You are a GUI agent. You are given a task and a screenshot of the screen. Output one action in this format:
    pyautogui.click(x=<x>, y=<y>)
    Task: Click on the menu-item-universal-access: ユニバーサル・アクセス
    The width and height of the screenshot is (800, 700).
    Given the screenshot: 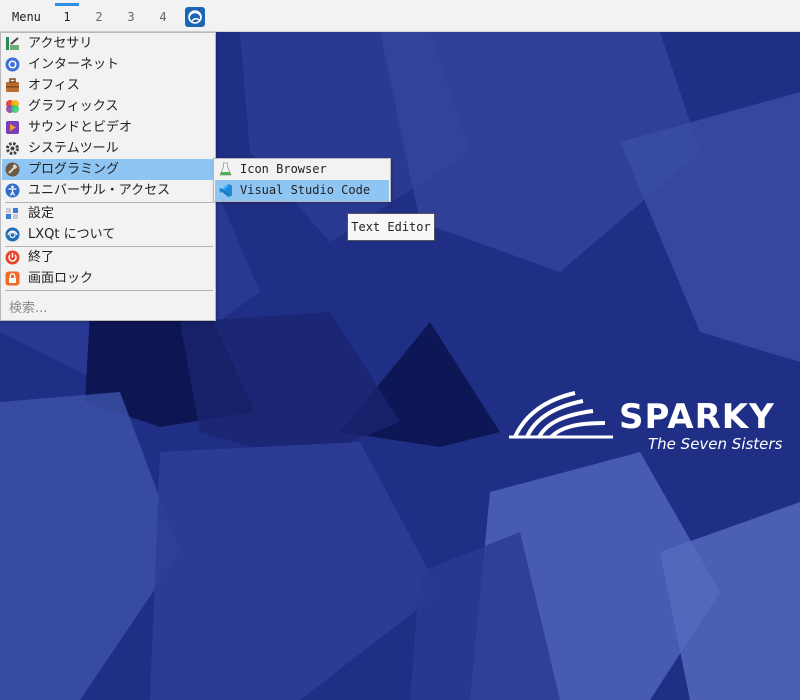 What is the action you would take?
    pyautogui.click(x=108, y=190)
    